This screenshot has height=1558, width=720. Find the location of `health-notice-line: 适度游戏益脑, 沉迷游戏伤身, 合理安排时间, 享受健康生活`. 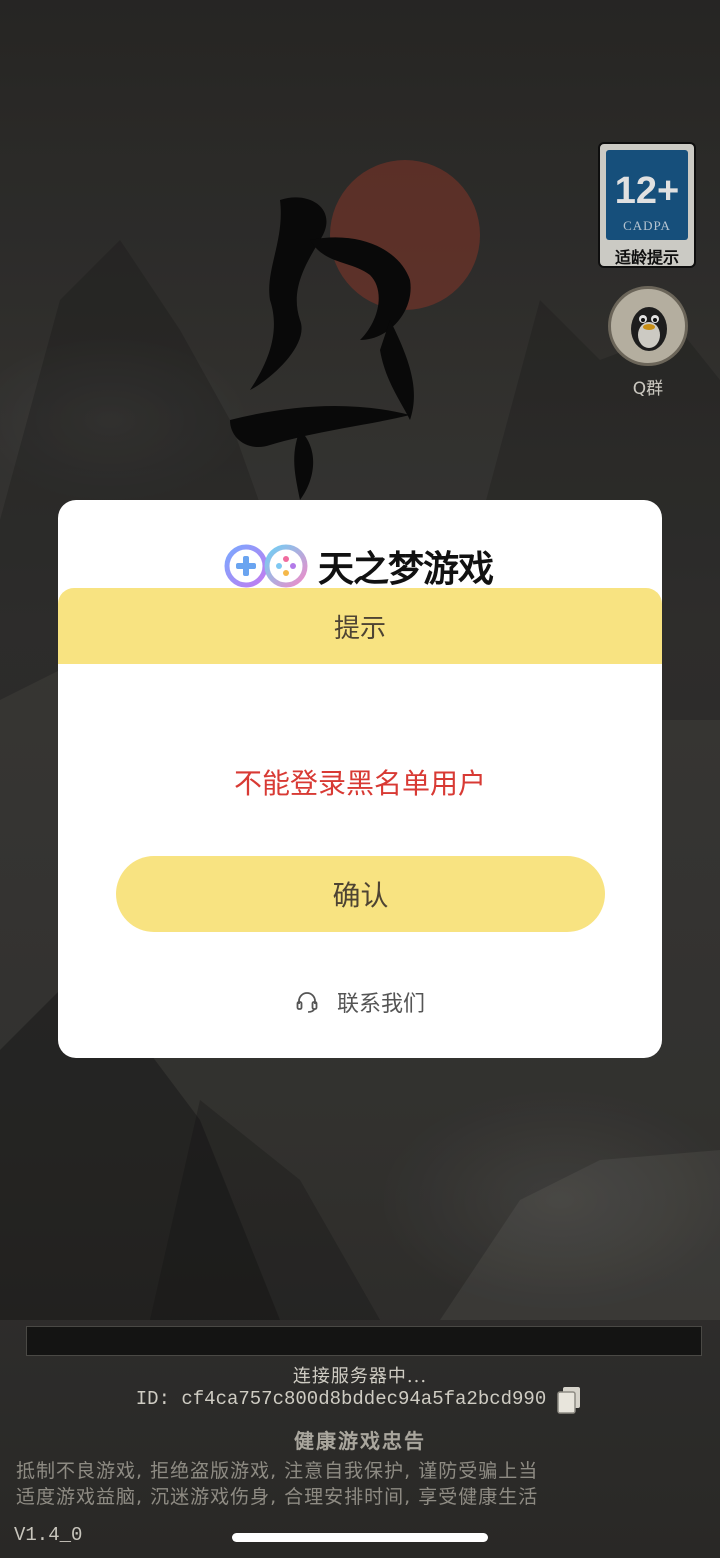

health-notice-line: 适度游戏益脑, 沉迷游戏伤身, 合理安排时间, 享受健康生活 is located at coordinates (277, 1497).